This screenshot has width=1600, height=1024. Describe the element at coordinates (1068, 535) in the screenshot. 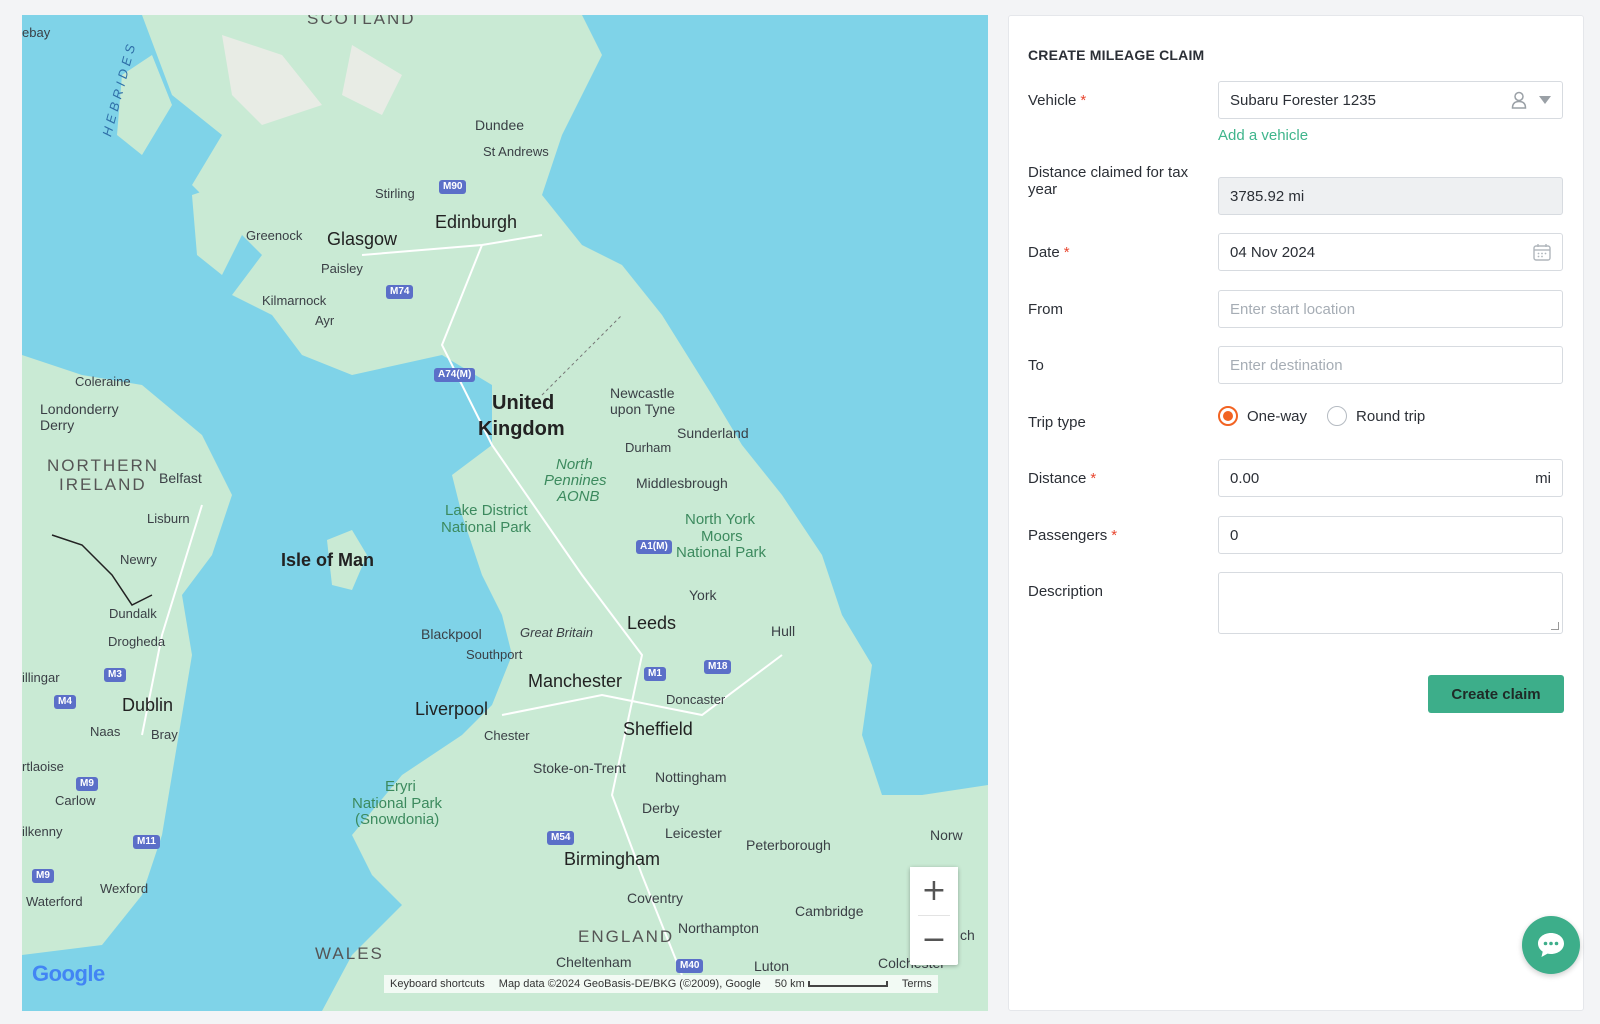

I see `passengers-label-text: Passengers` at that location.